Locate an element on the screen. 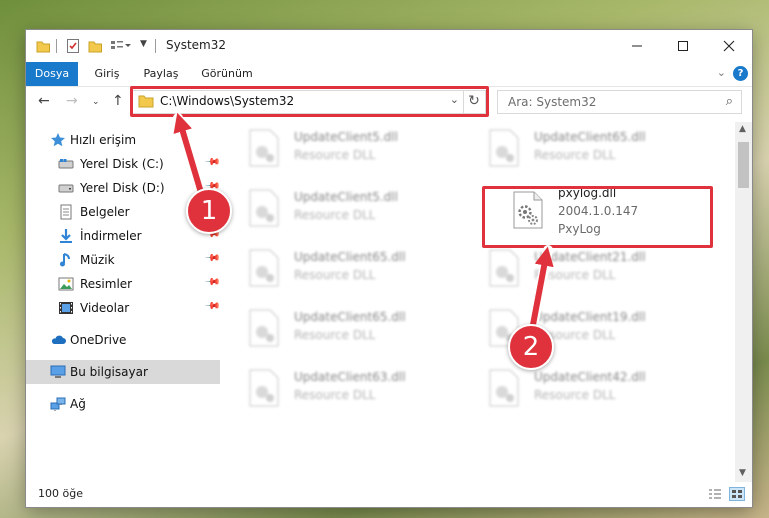  sidebar-item-videos: Videolar 📌 is located at coordinates (123, 308).